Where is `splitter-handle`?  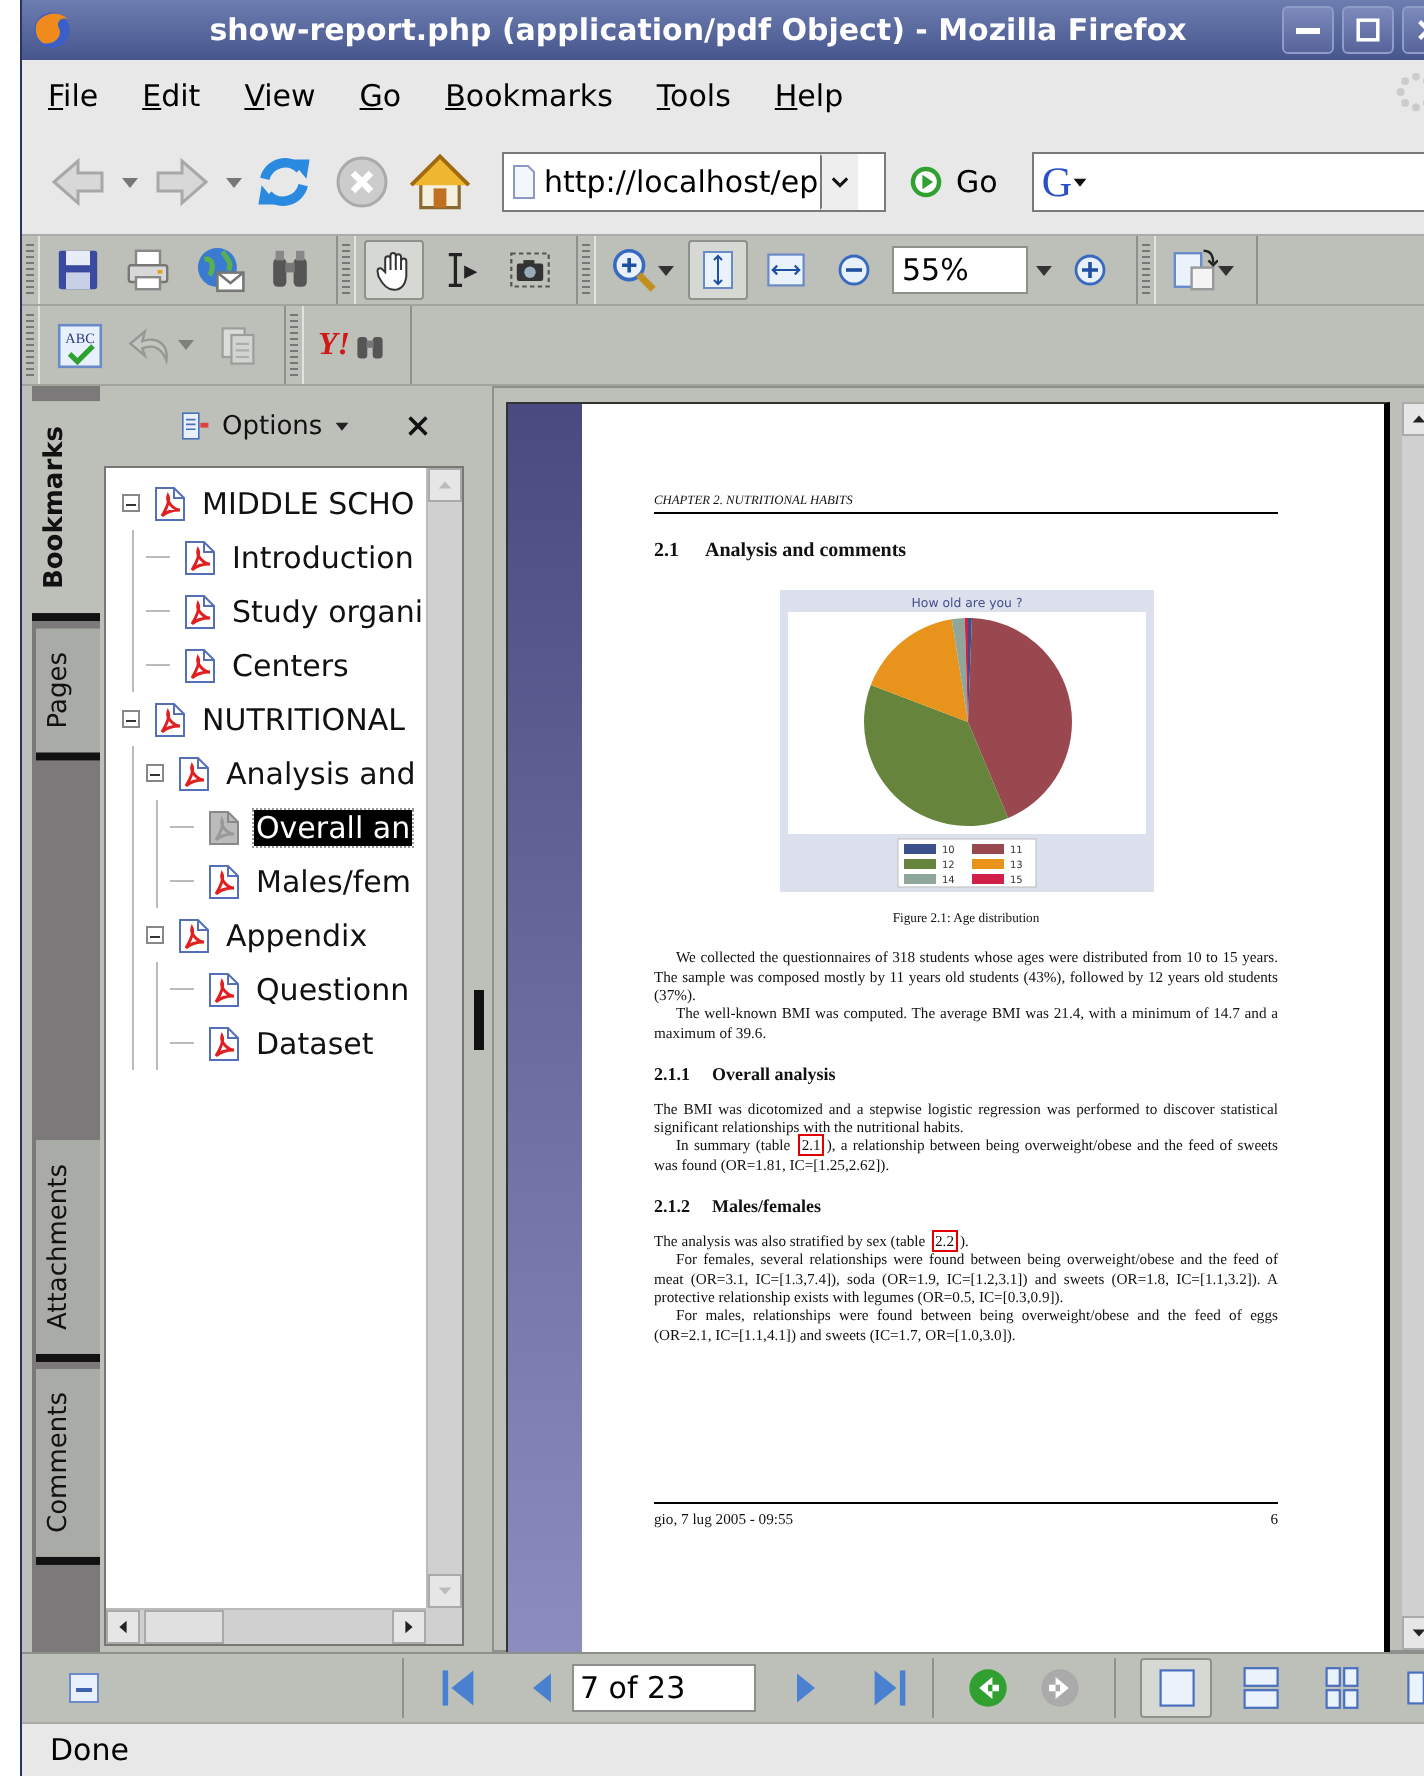 splitter-handle is located at coordinates (479, 1019).